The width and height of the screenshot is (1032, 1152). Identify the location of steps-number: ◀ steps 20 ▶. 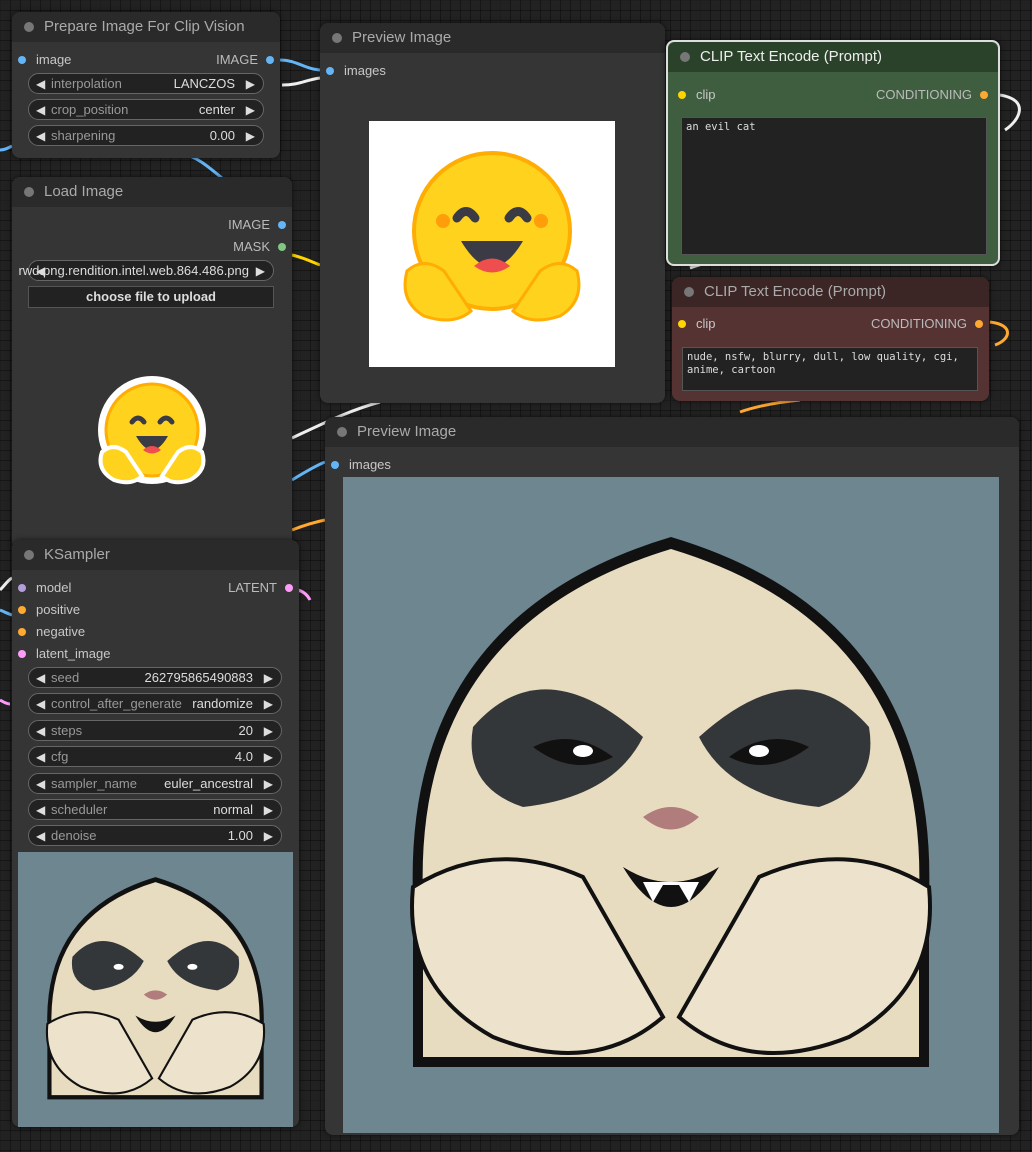
(155, 730).